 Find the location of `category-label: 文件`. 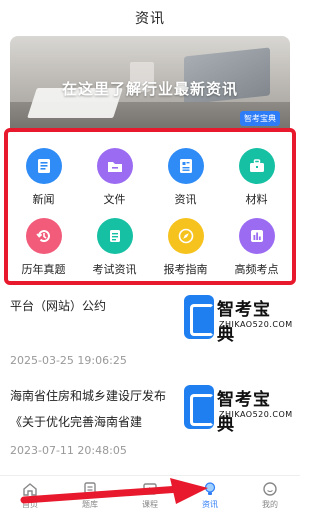

category-label: 文件 is located at coordinates (114, 199).